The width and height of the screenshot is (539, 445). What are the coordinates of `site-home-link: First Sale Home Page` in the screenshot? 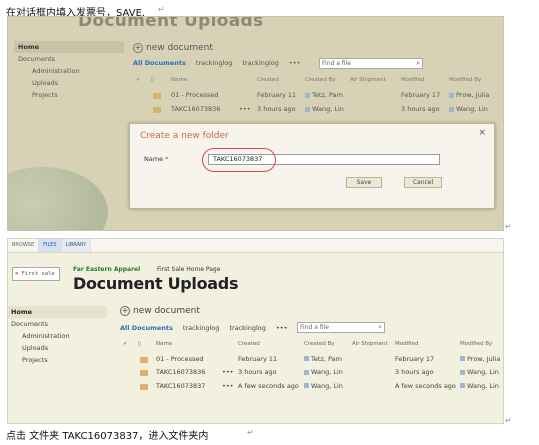 It's located at (188, 269).